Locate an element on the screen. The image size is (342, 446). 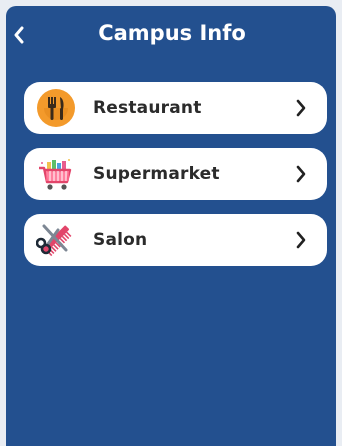
back-arrow-icon is located at coordinates (19, 35).